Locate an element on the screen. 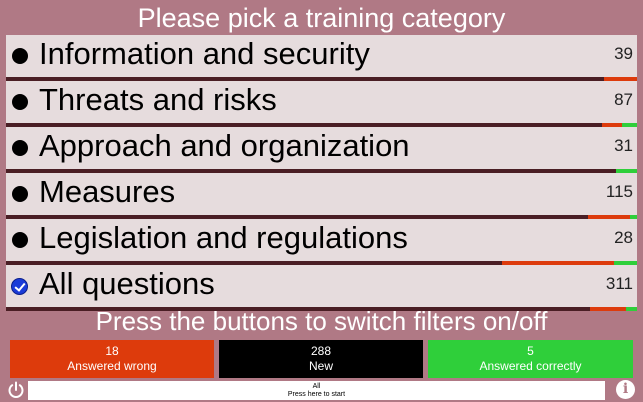  bottom-bar: All Press here to start i is located at coordinates (321, 390).